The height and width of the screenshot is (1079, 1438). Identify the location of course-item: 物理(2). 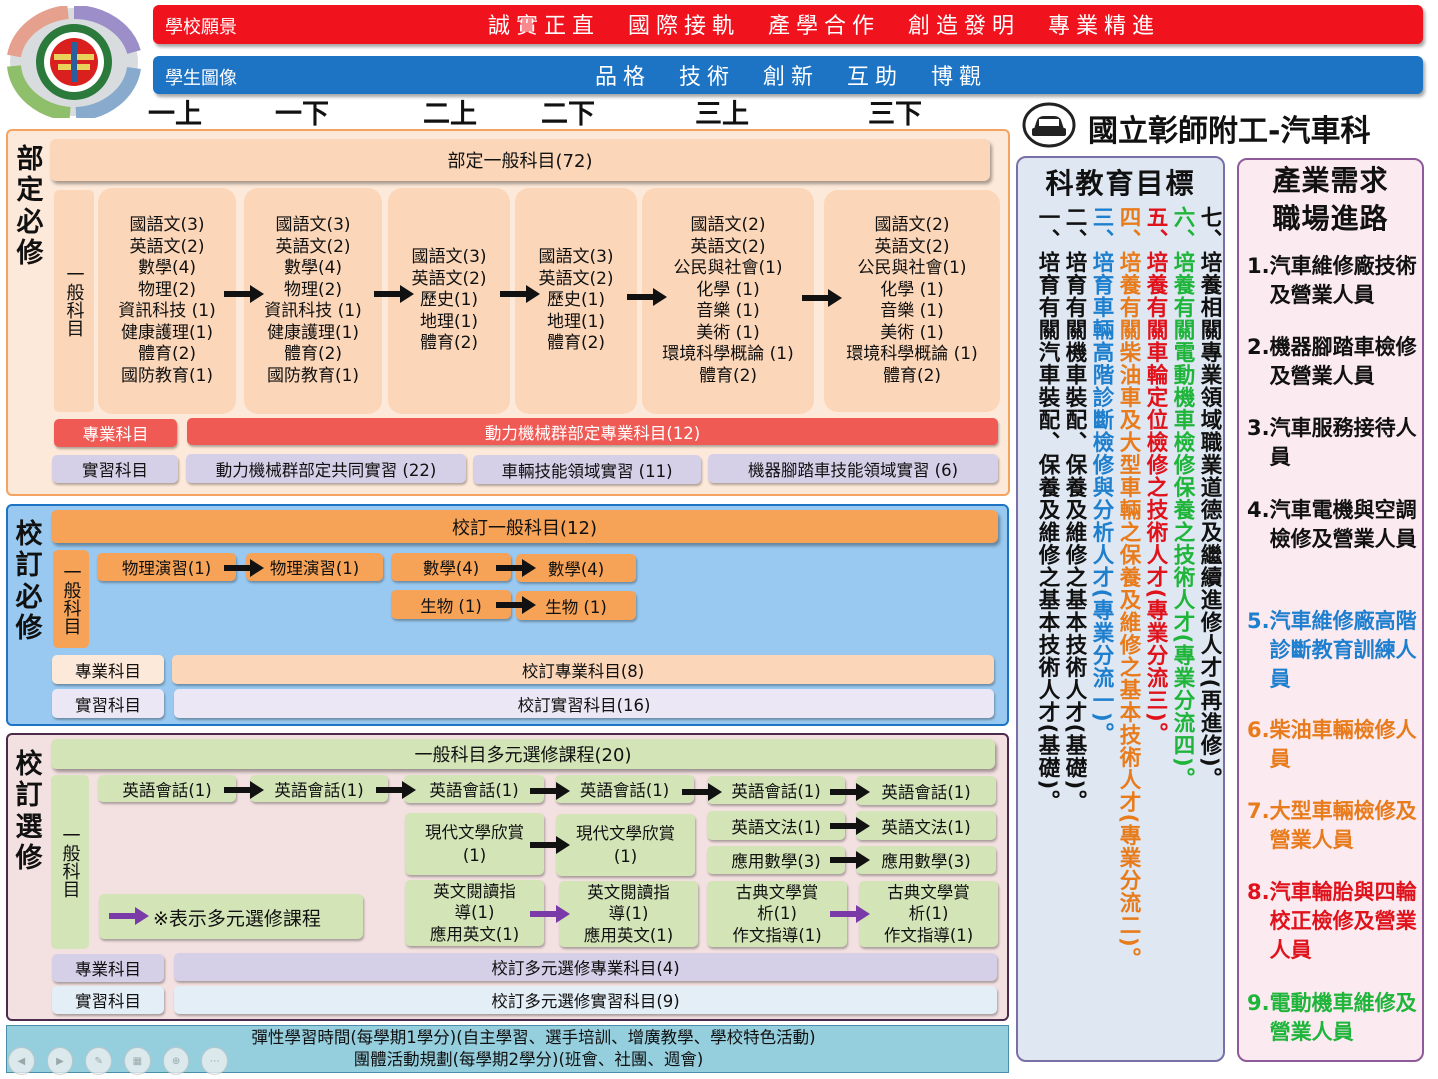
(167, 289).